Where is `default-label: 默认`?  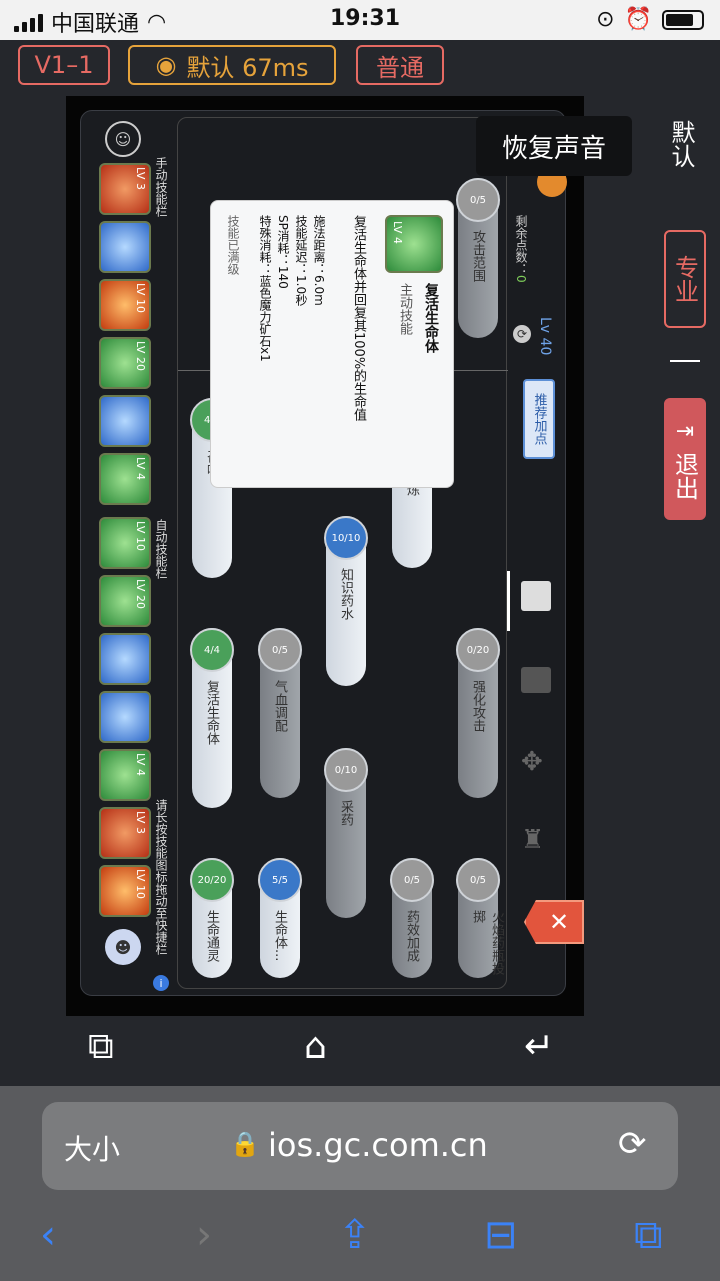
default-label: 默认 is located at coordinates (681, 144).